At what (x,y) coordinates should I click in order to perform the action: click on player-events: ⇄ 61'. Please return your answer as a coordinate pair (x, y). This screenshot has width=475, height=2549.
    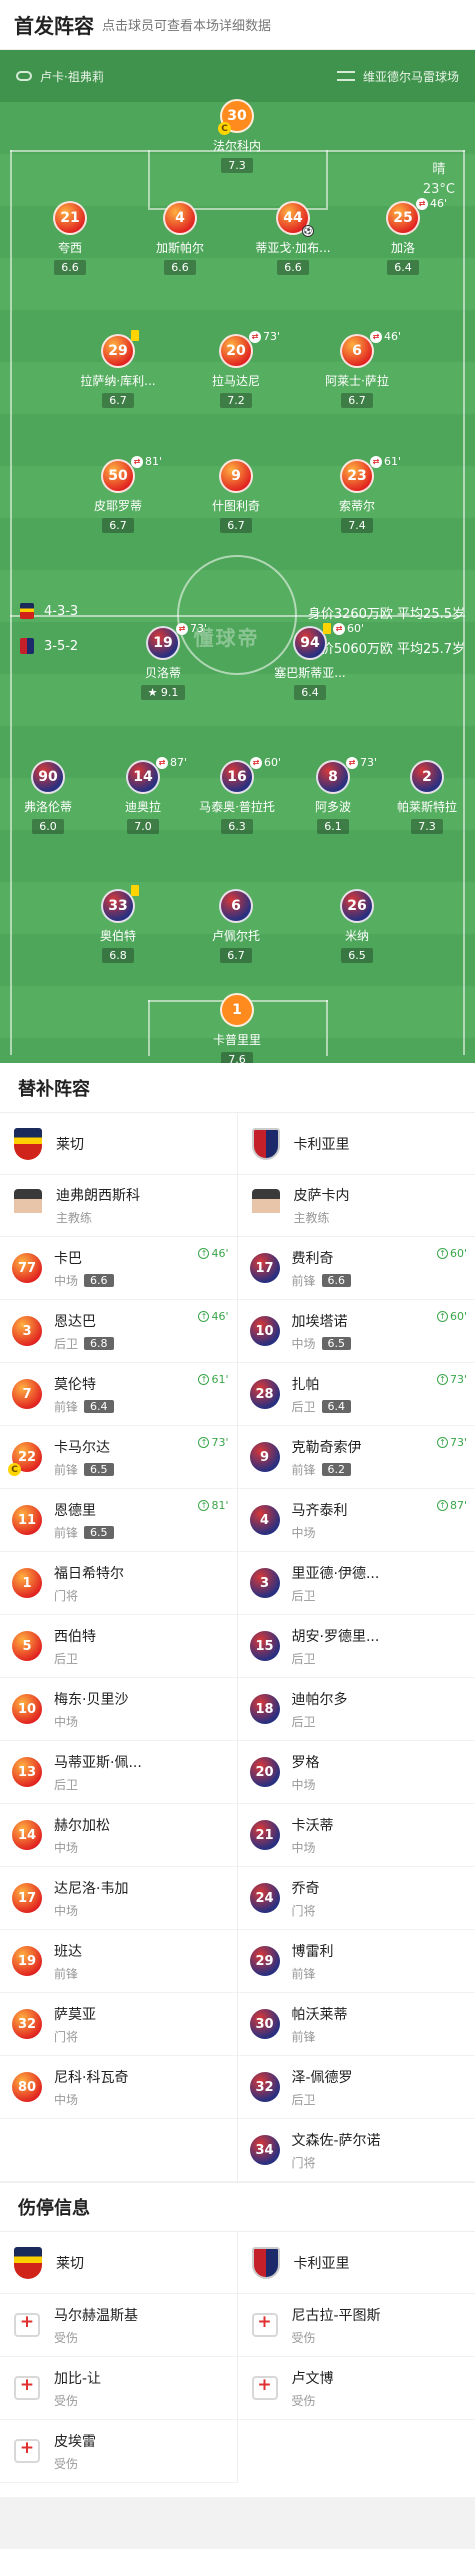
    Looking at the image, I should click on (385, 461).